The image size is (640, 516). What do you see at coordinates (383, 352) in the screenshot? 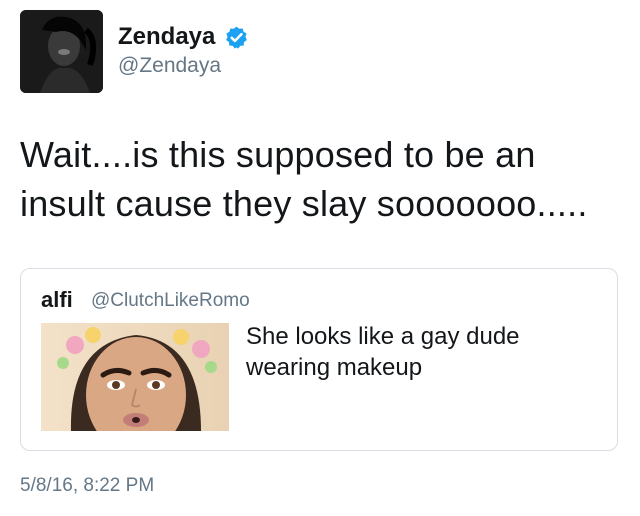
I see `quoted-tweet-text: She looks like a gay dude wearing makeup` at bounding box center [383, 352].